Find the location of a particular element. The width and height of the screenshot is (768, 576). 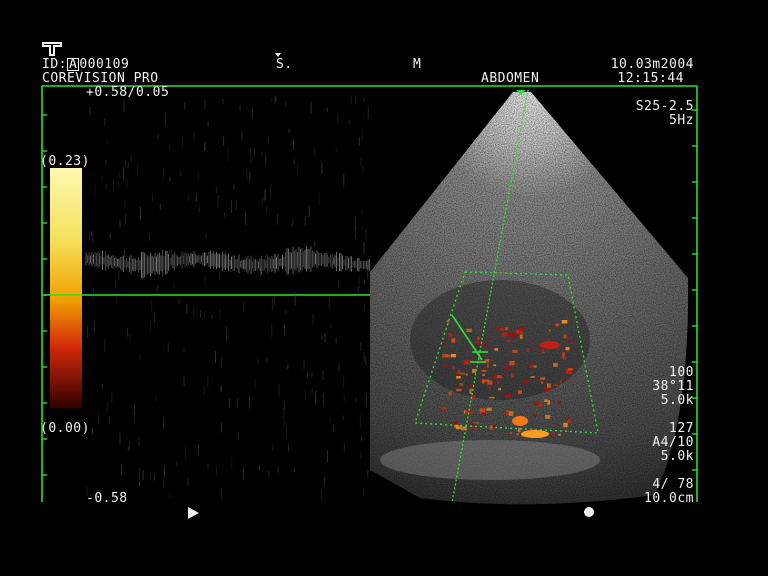

exam-type: ABDOMEN is located at coordinates (510, 78).